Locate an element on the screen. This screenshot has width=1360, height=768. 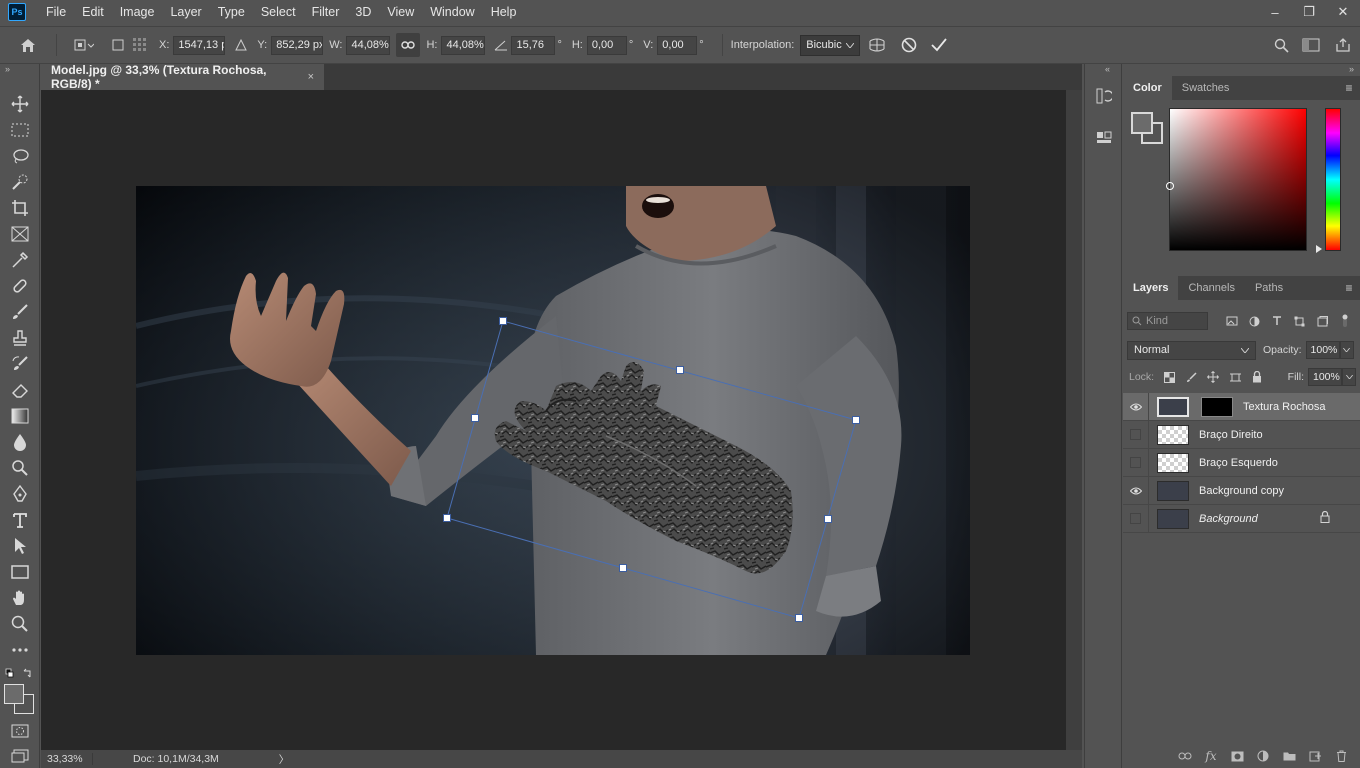
delete-layer-icon is located at coordinates (1341, 756).